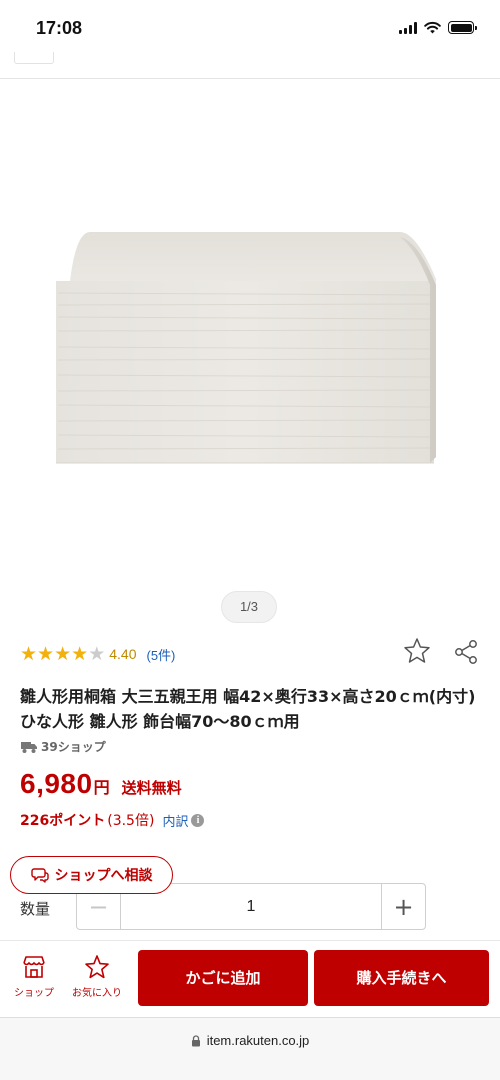 This screenshot has height=1080, width=500. What do you see at coordinates (408, 27) in the screenshot?
I see `signal-icon` at bounding box center [408, 27].